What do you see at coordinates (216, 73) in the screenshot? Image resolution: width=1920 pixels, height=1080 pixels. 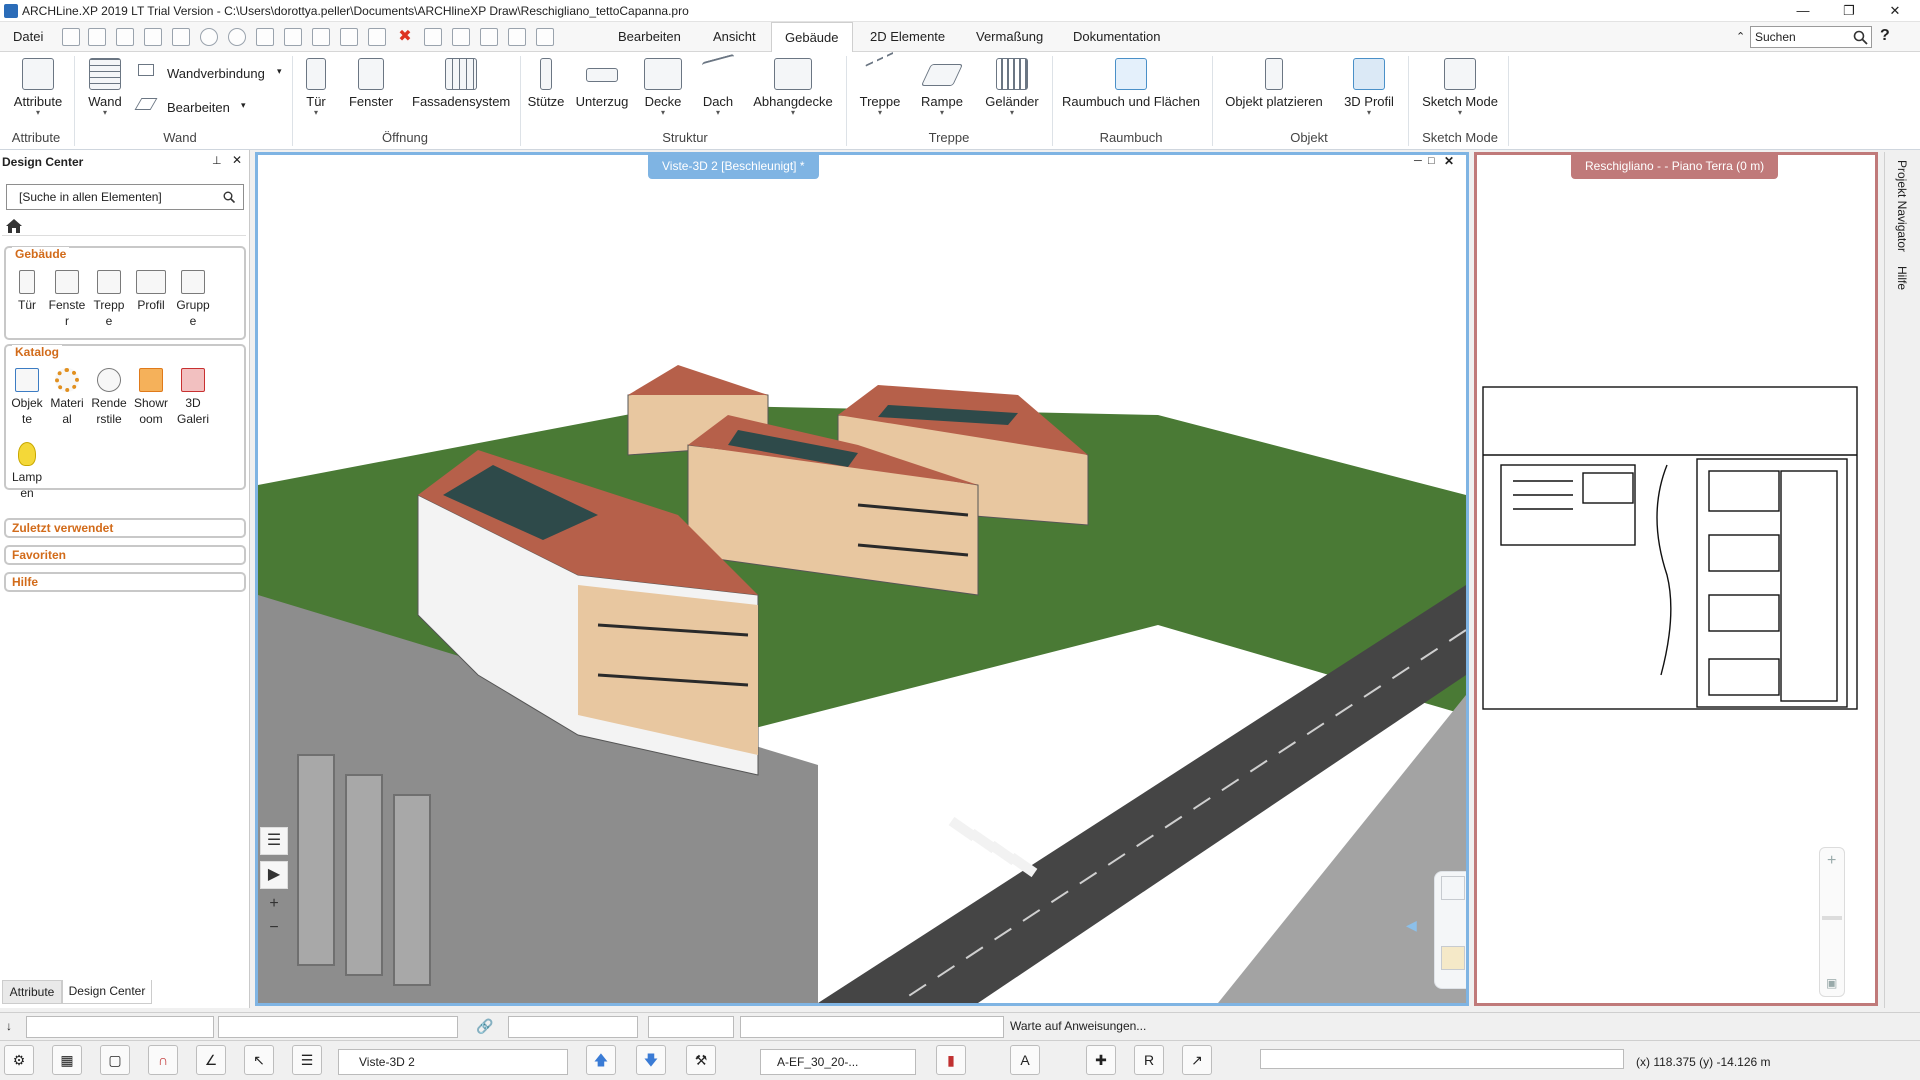 I see `wandverbindung-button: Wandverbindung` at bounding box center [216, 73].